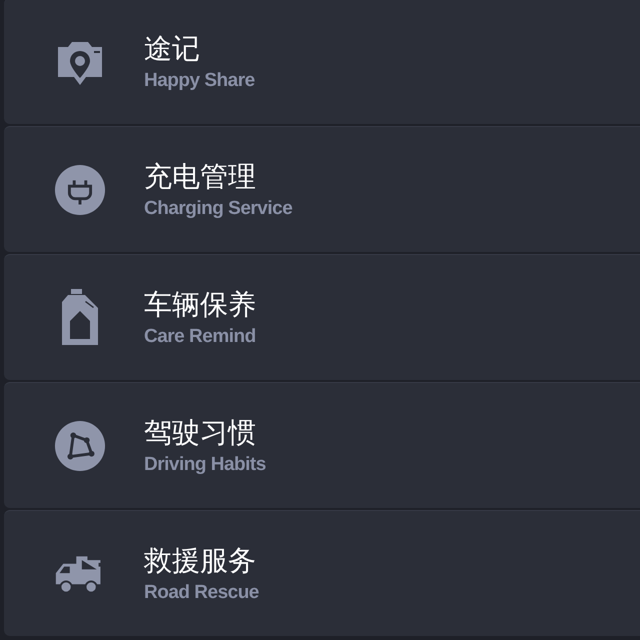  Describe the element at coordinates (218, 209) in the screenshot. I see `menu-subtitle: Charging Service` at that location.